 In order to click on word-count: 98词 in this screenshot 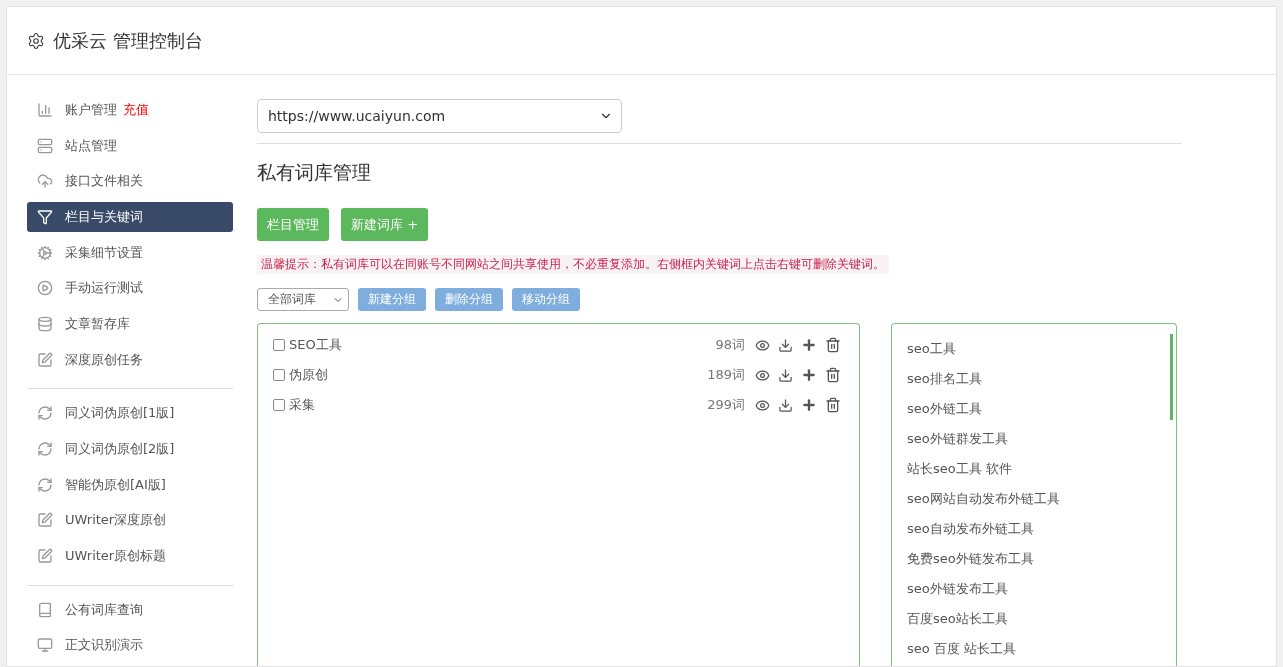, I will do `click(730, 345)`.